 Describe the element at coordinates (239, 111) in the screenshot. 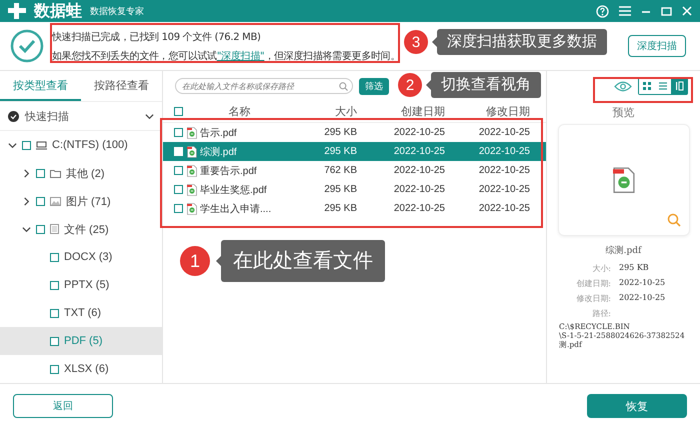

I see `column-header: 名称` at that location.